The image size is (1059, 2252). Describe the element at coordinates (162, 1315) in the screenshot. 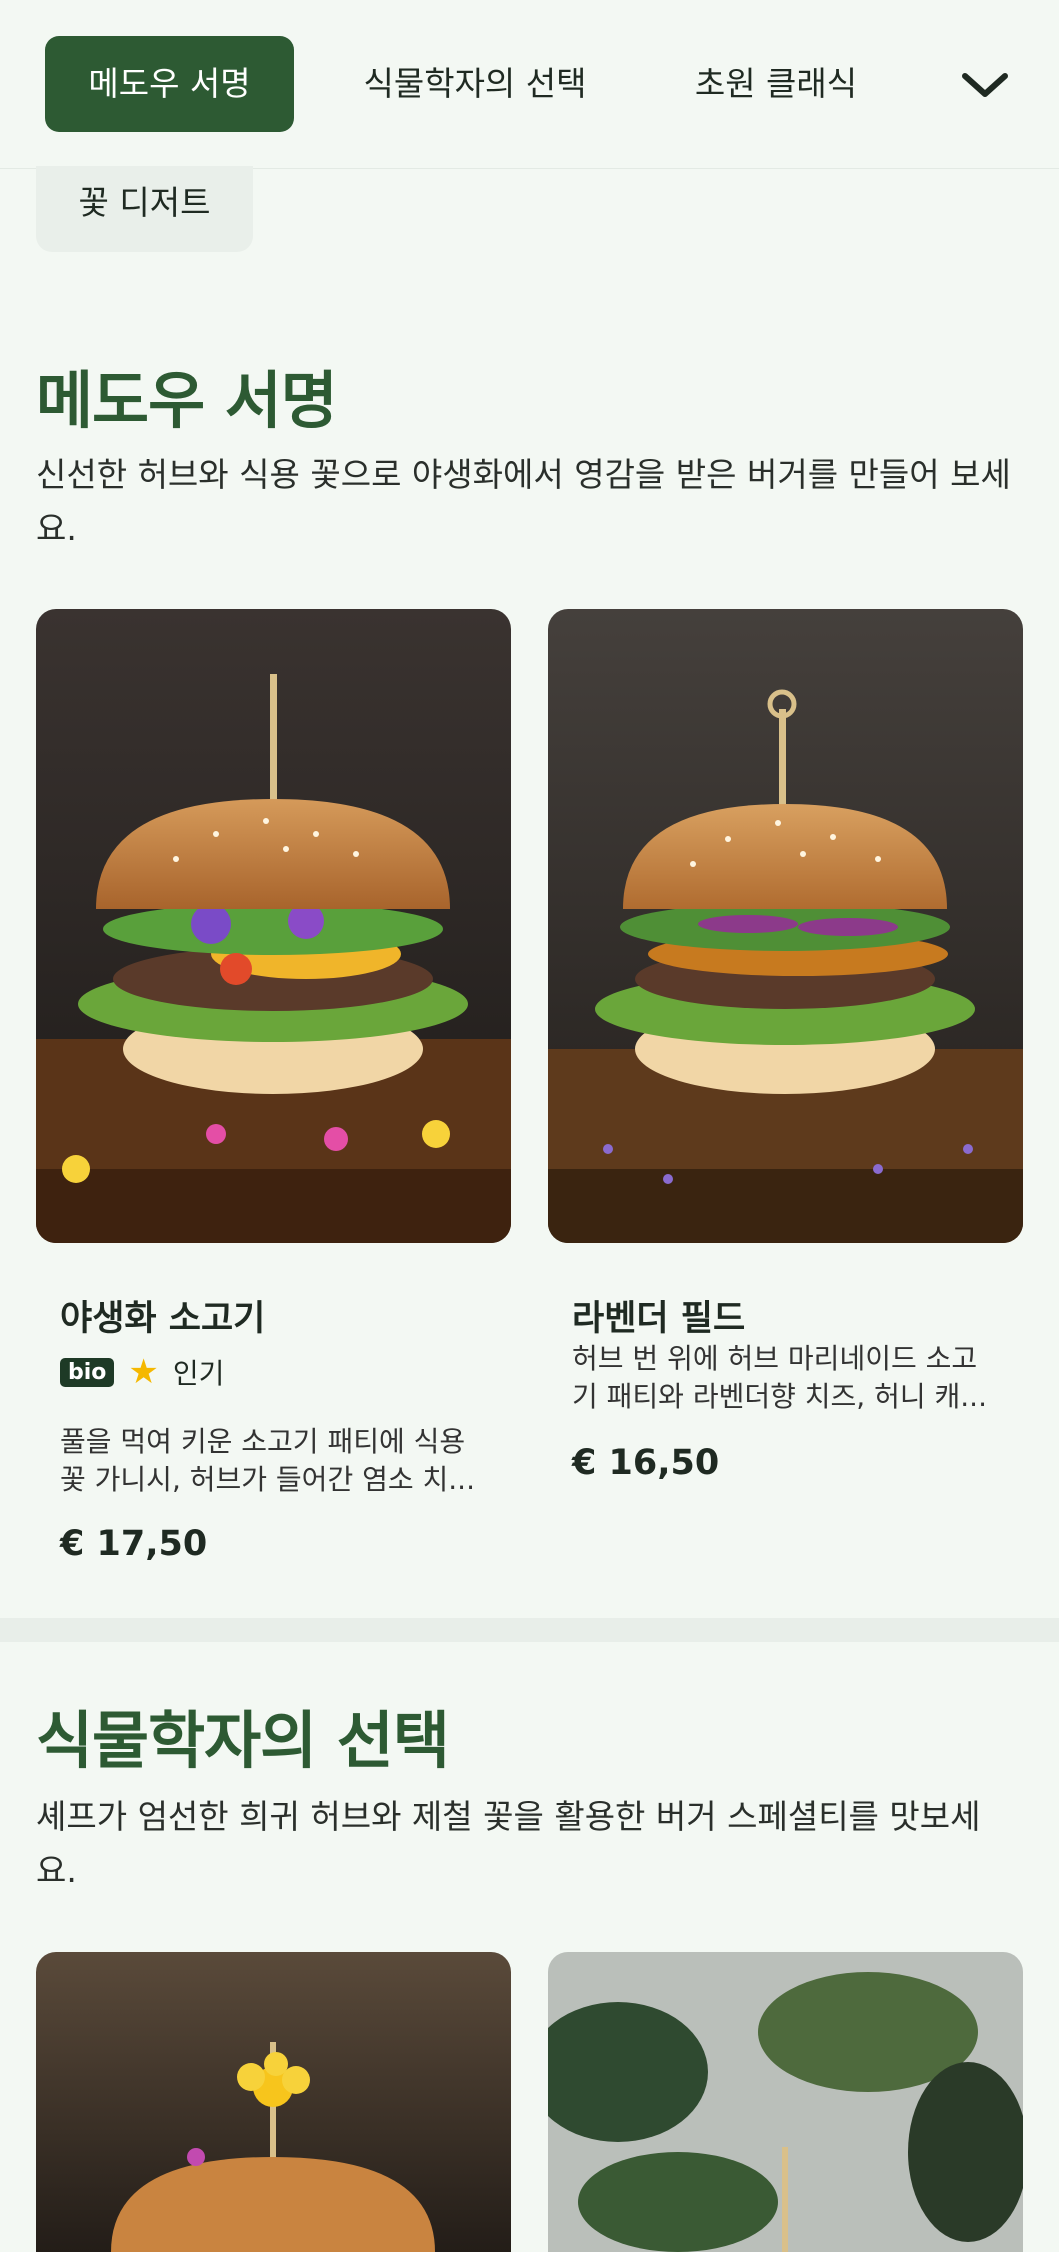

I see `menu-item-name: 야생화 소고기` at that location.